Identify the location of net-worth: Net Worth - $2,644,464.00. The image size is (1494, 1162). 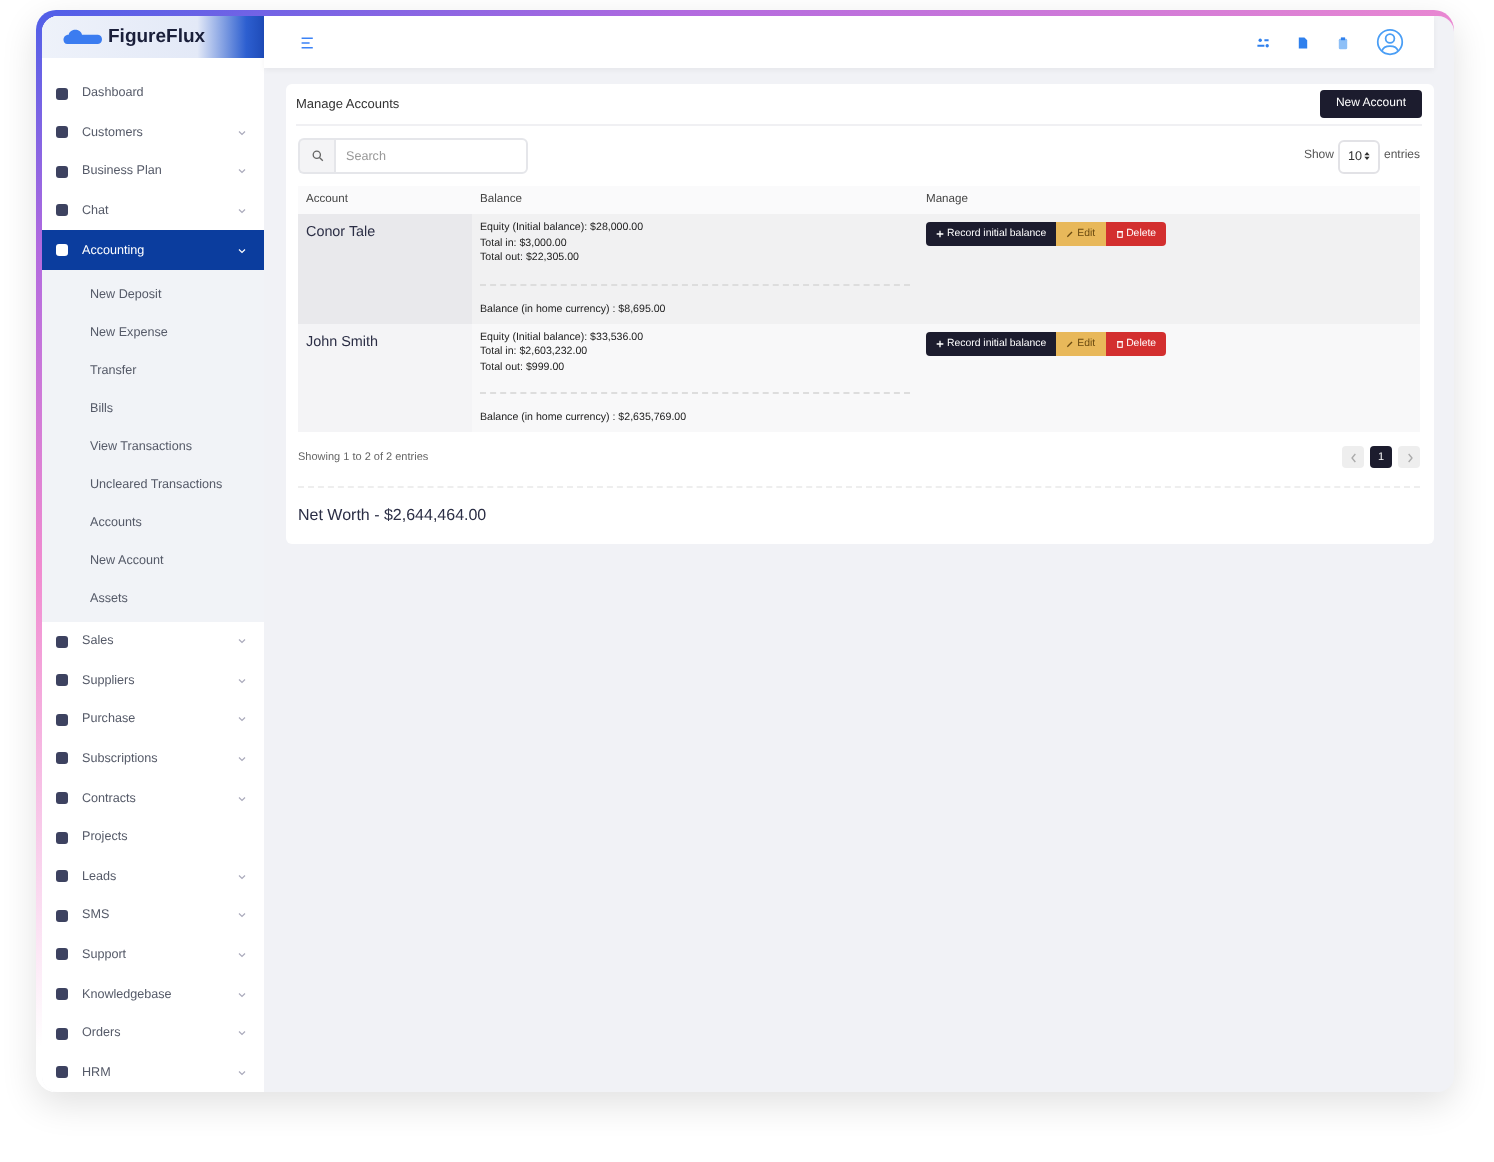
(393, 514).